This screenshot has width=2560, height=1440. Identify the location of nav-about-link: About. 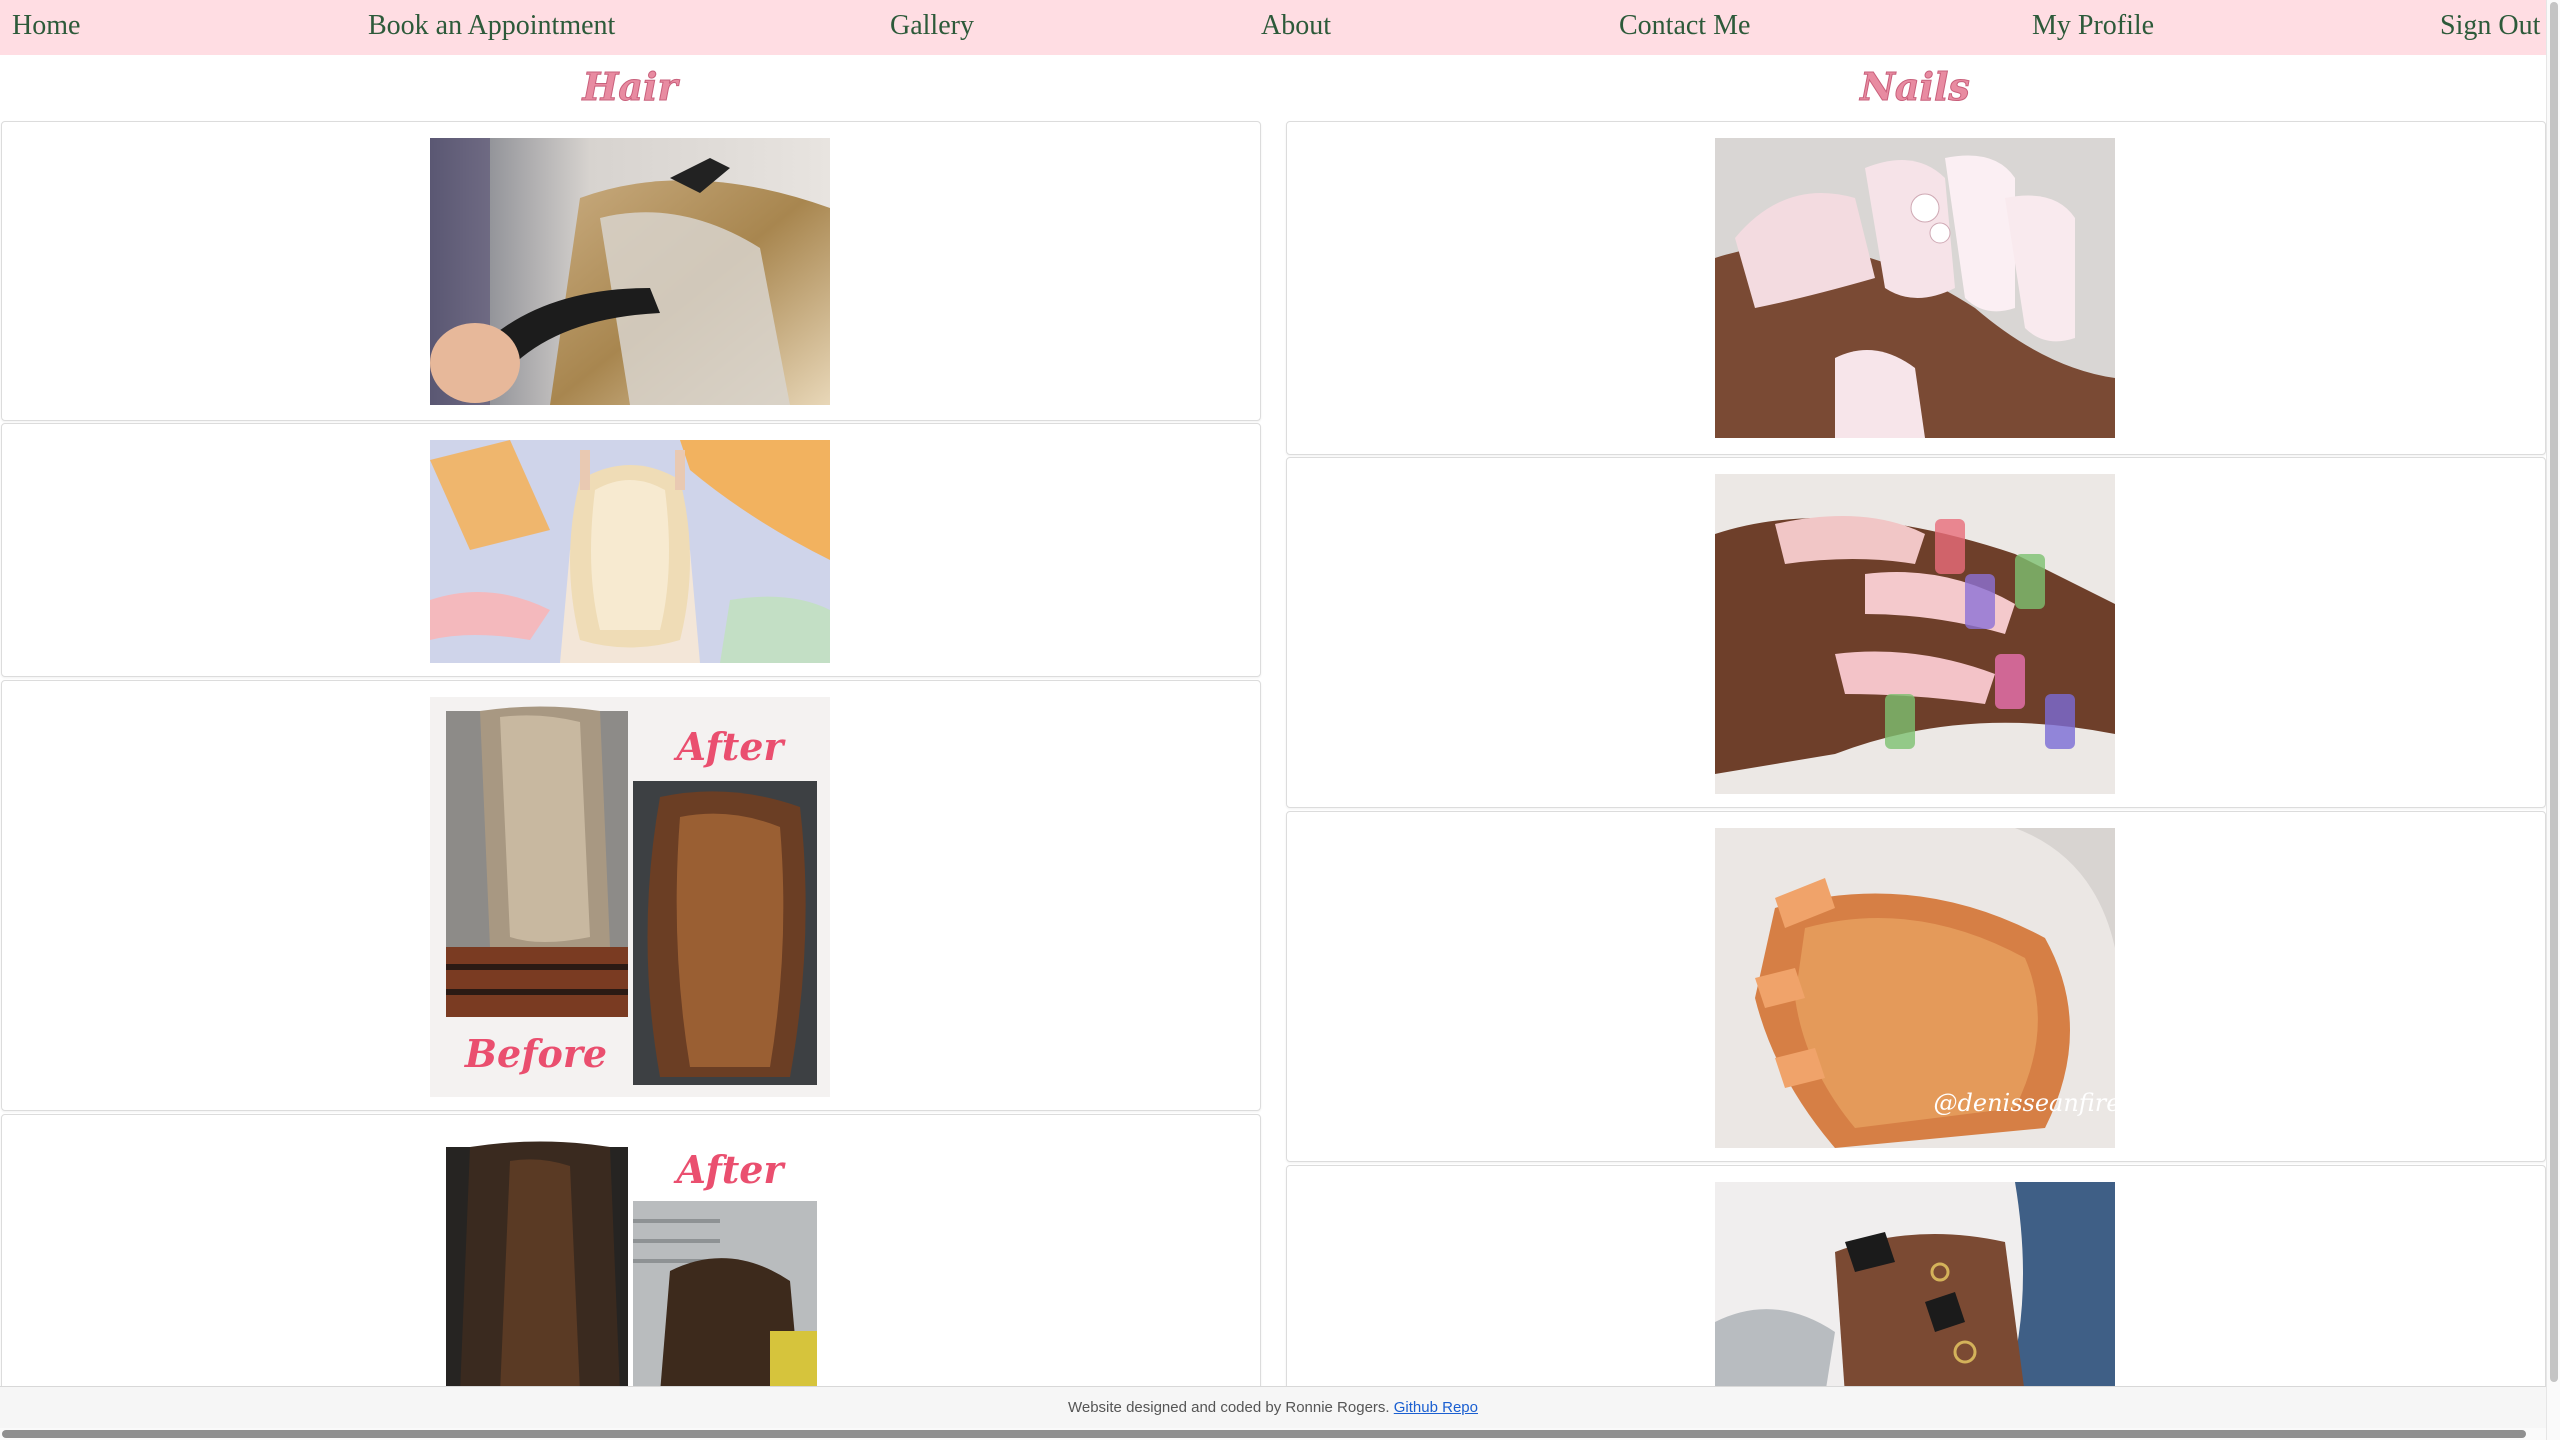
(1296, 26).